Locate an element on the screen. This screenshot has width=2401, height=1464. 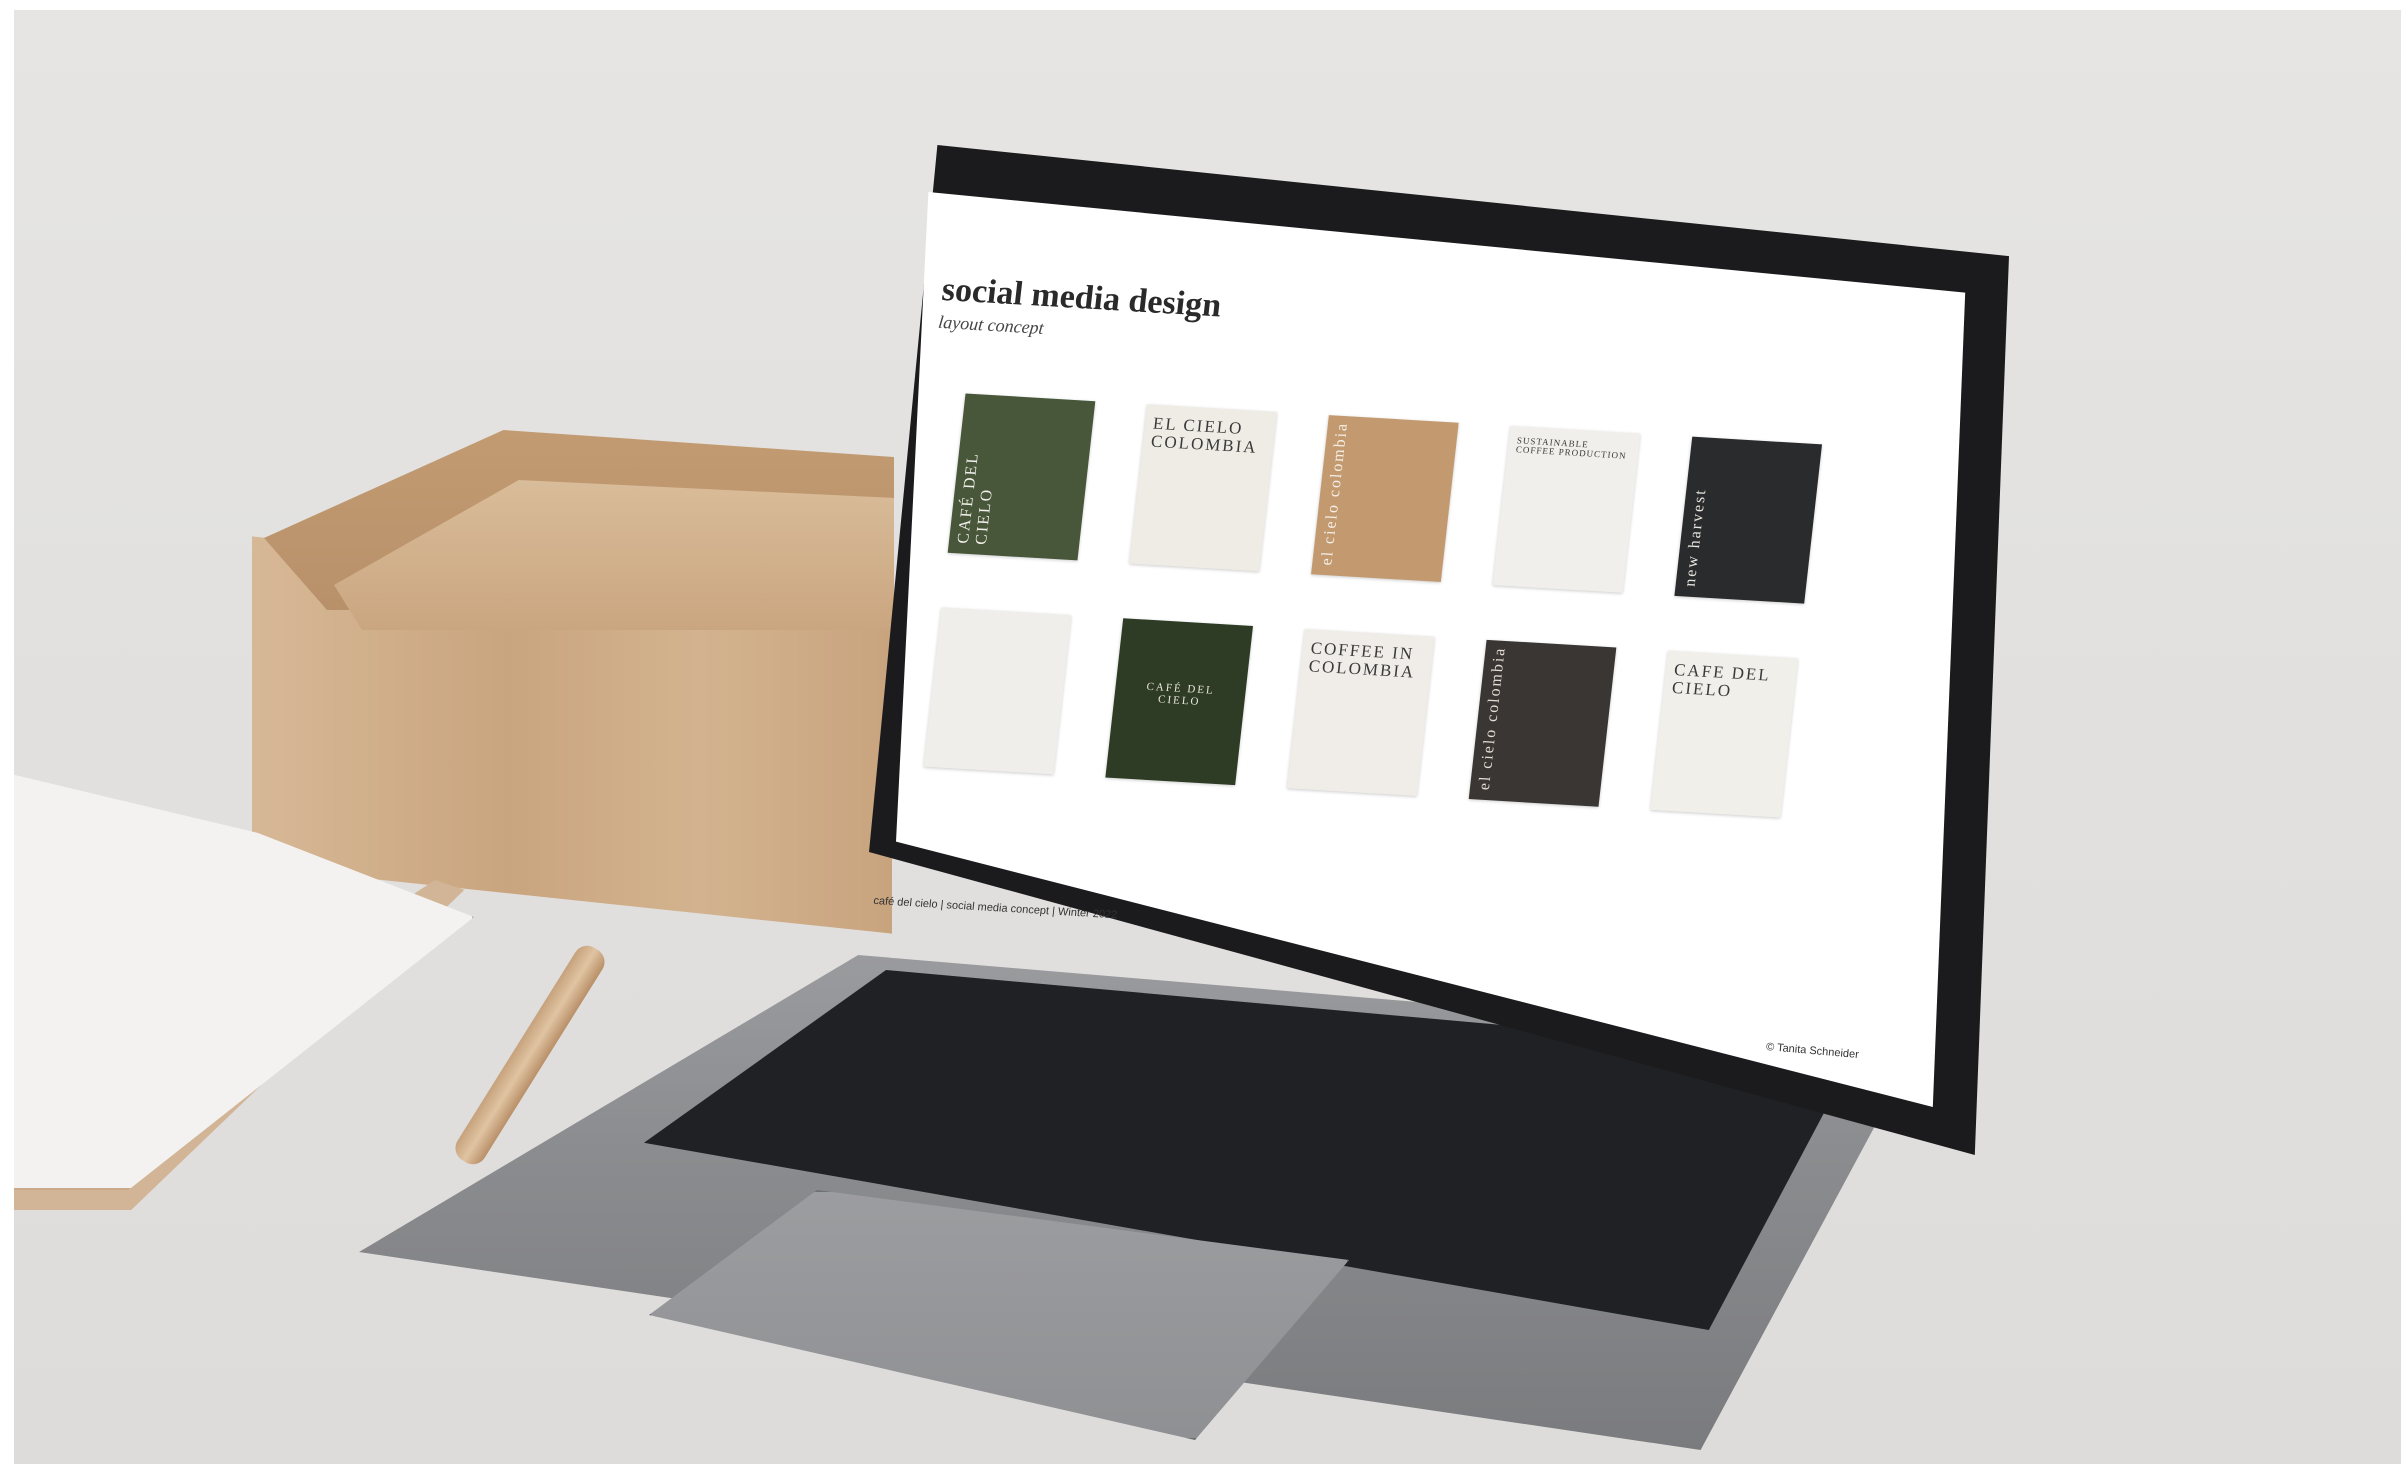
design-tile: SUSTAINABLE COFFEE PRODUCTION is located at coordinates (1566, 509).